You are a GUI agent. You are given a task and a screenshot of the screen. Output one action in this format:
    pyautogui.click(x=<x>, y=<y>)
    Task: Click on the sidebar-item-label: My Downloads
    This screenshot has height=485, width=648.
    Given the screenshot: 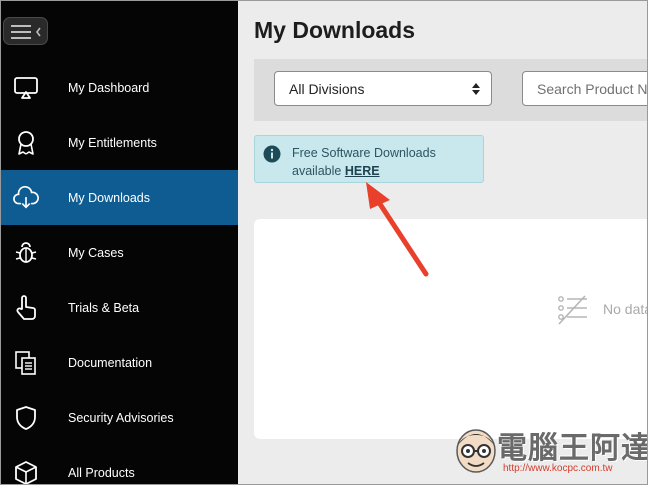 What is the action you would take?
    pyautogui.click(x=109, y=197)
    